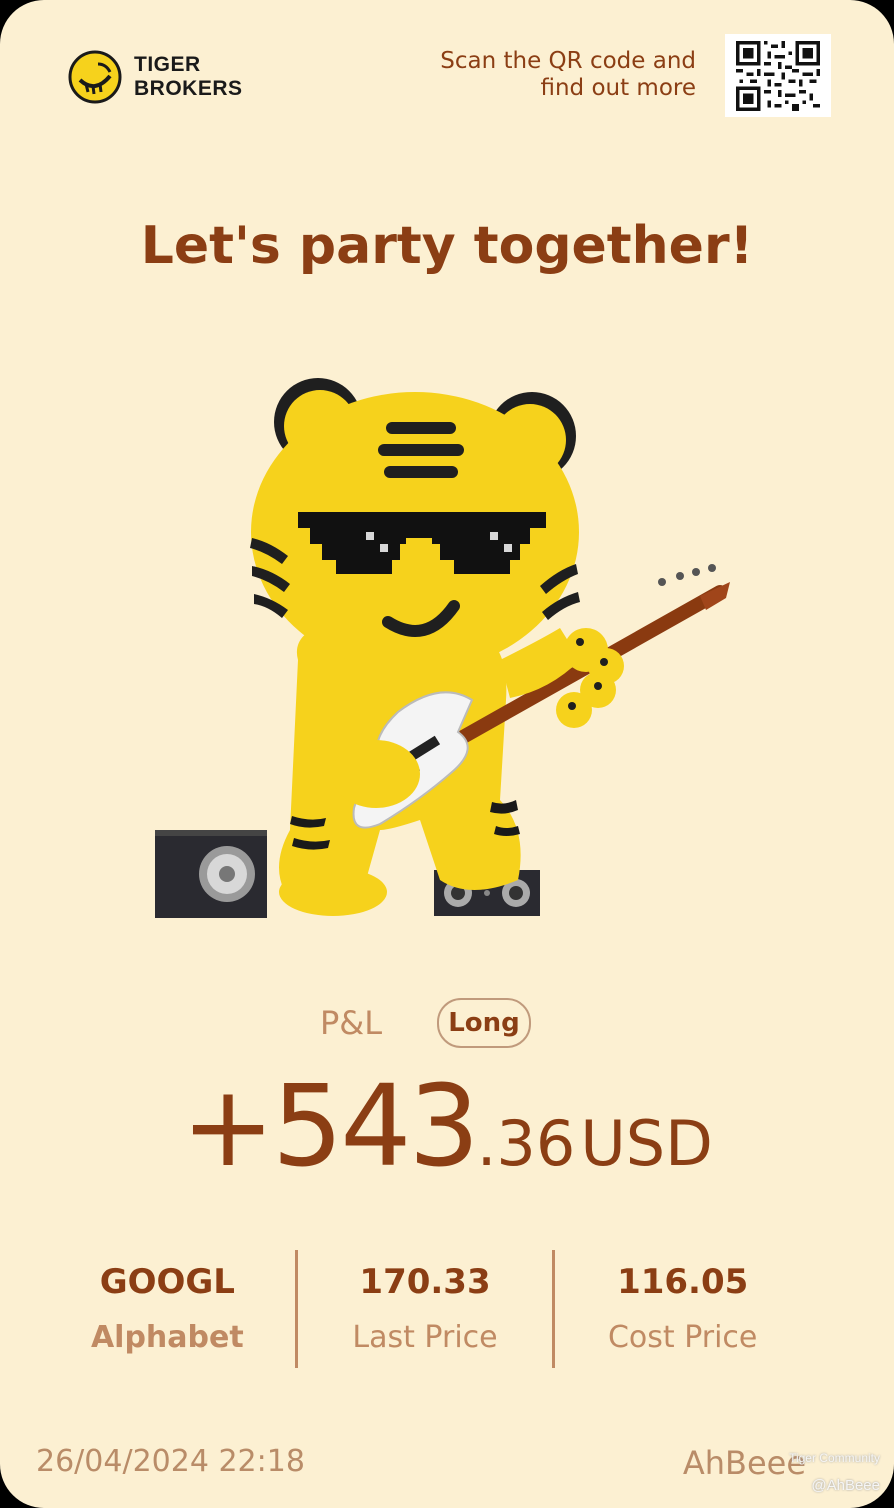  I want to click on brand-name: TIGER BROKERS, so click(188, 77).